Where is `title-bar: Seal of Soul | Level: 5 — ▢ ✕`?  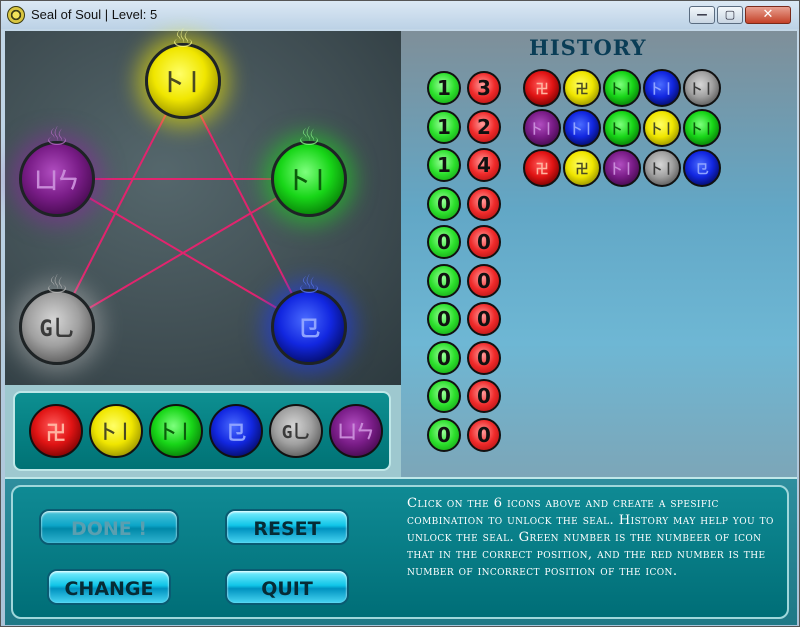 title-bar: Seal of Soul | Level: 5 — ▢ ✕ is located at coordinates (400, 15).